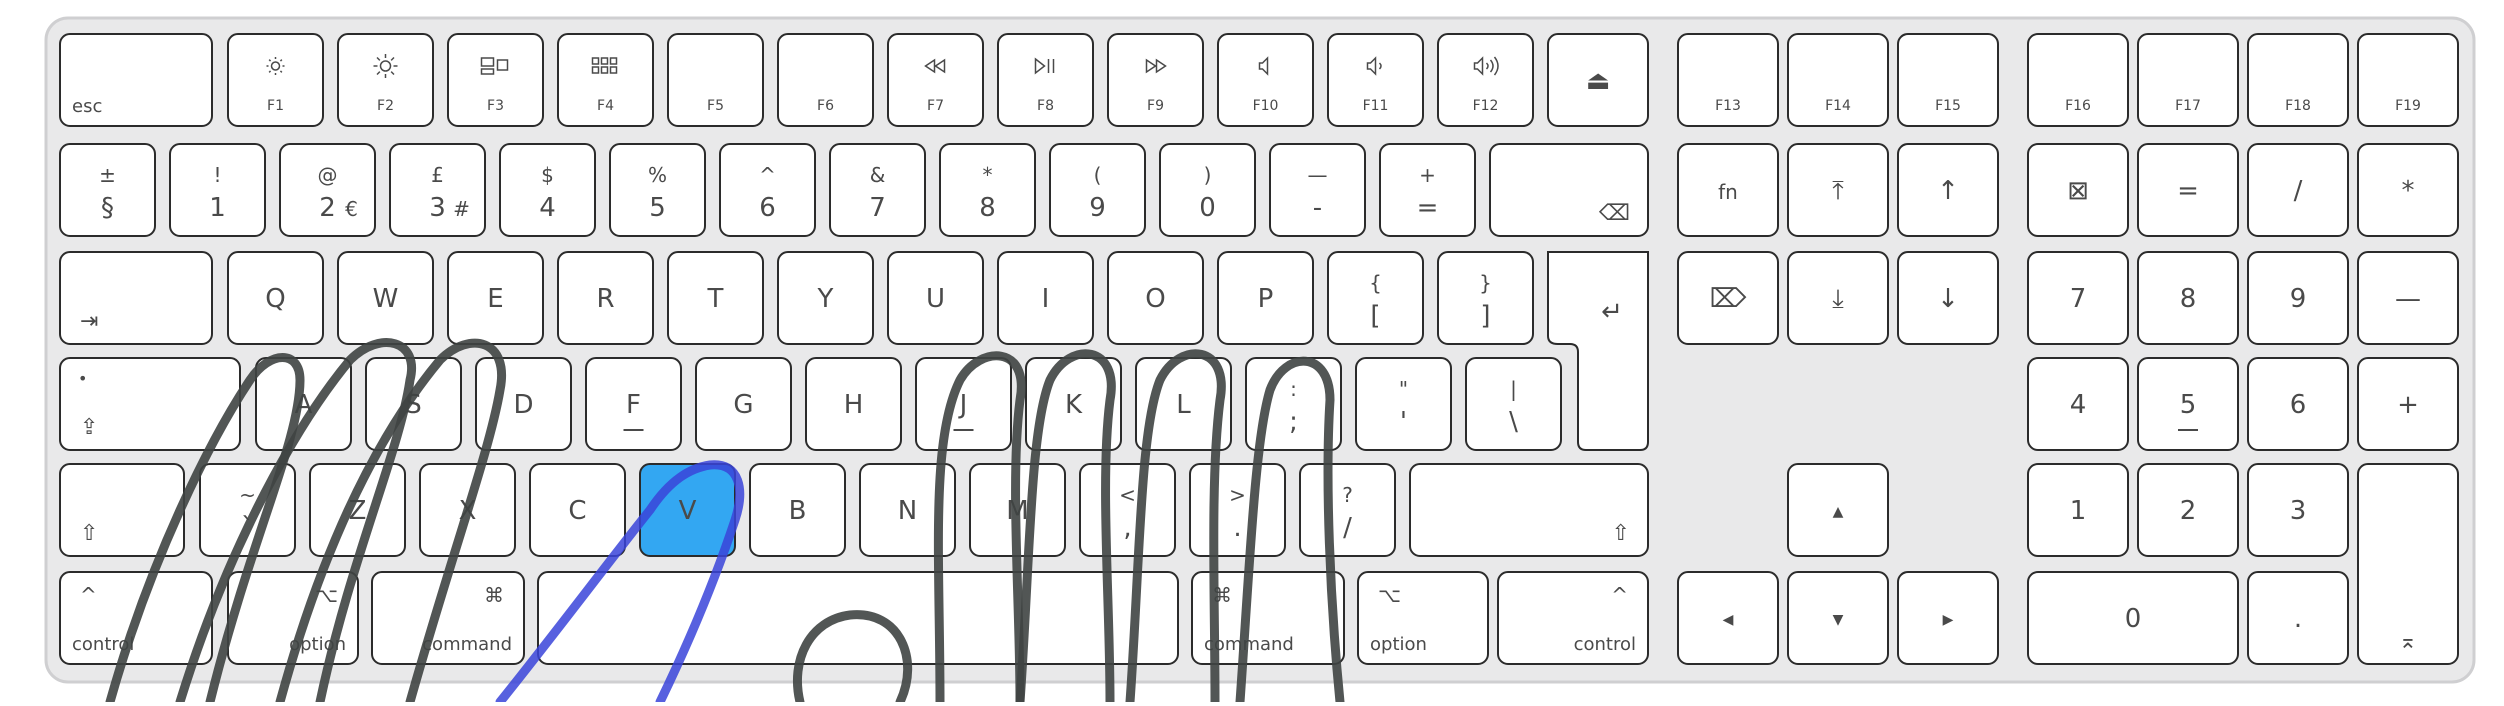  I want to click on key-label: 7, so click(2078, 299).